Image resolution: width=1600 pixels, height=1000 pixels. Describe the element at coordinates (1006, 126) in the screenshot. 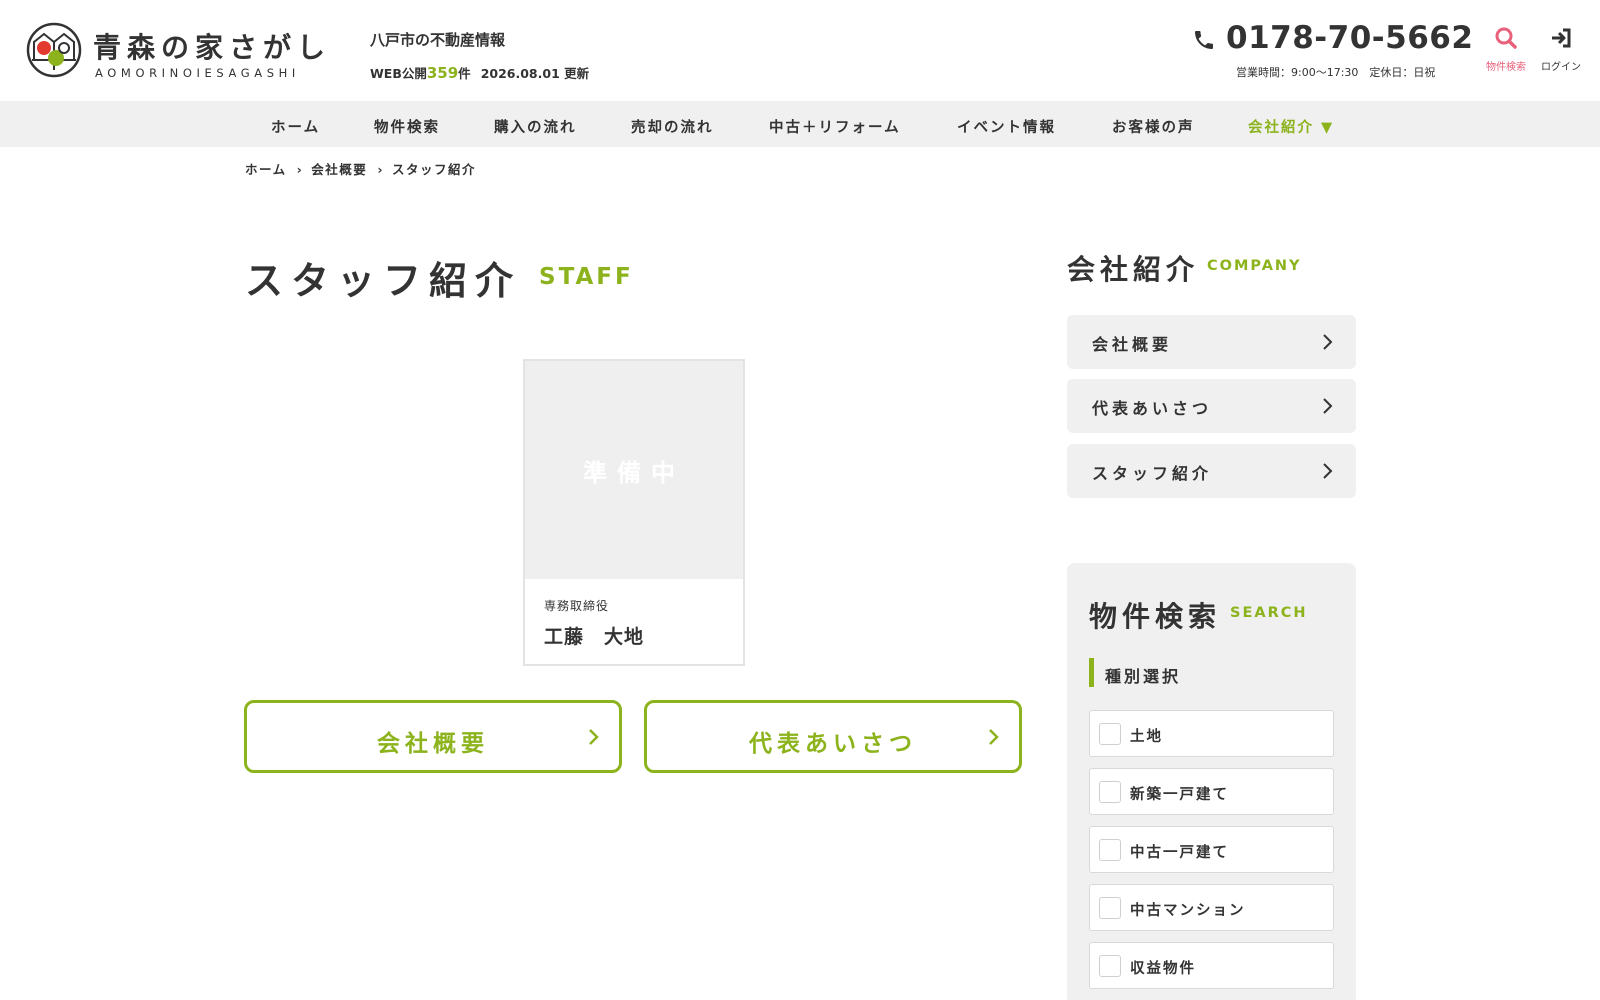

I see `nav-item-events: イベント情報` at that location.